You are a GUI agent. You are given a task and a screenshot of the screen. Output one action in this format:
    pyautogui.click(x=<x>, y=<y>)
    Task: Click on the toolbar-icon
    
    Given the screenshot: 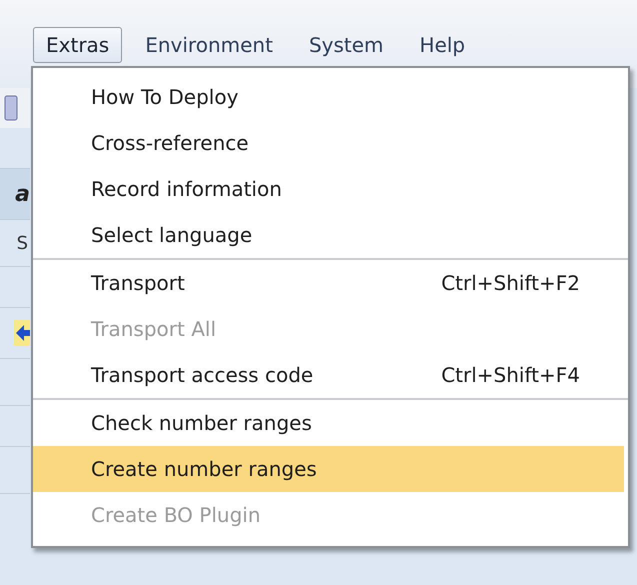 What is the action you would take?
    pyautogui.click(x=11, y=108)
    